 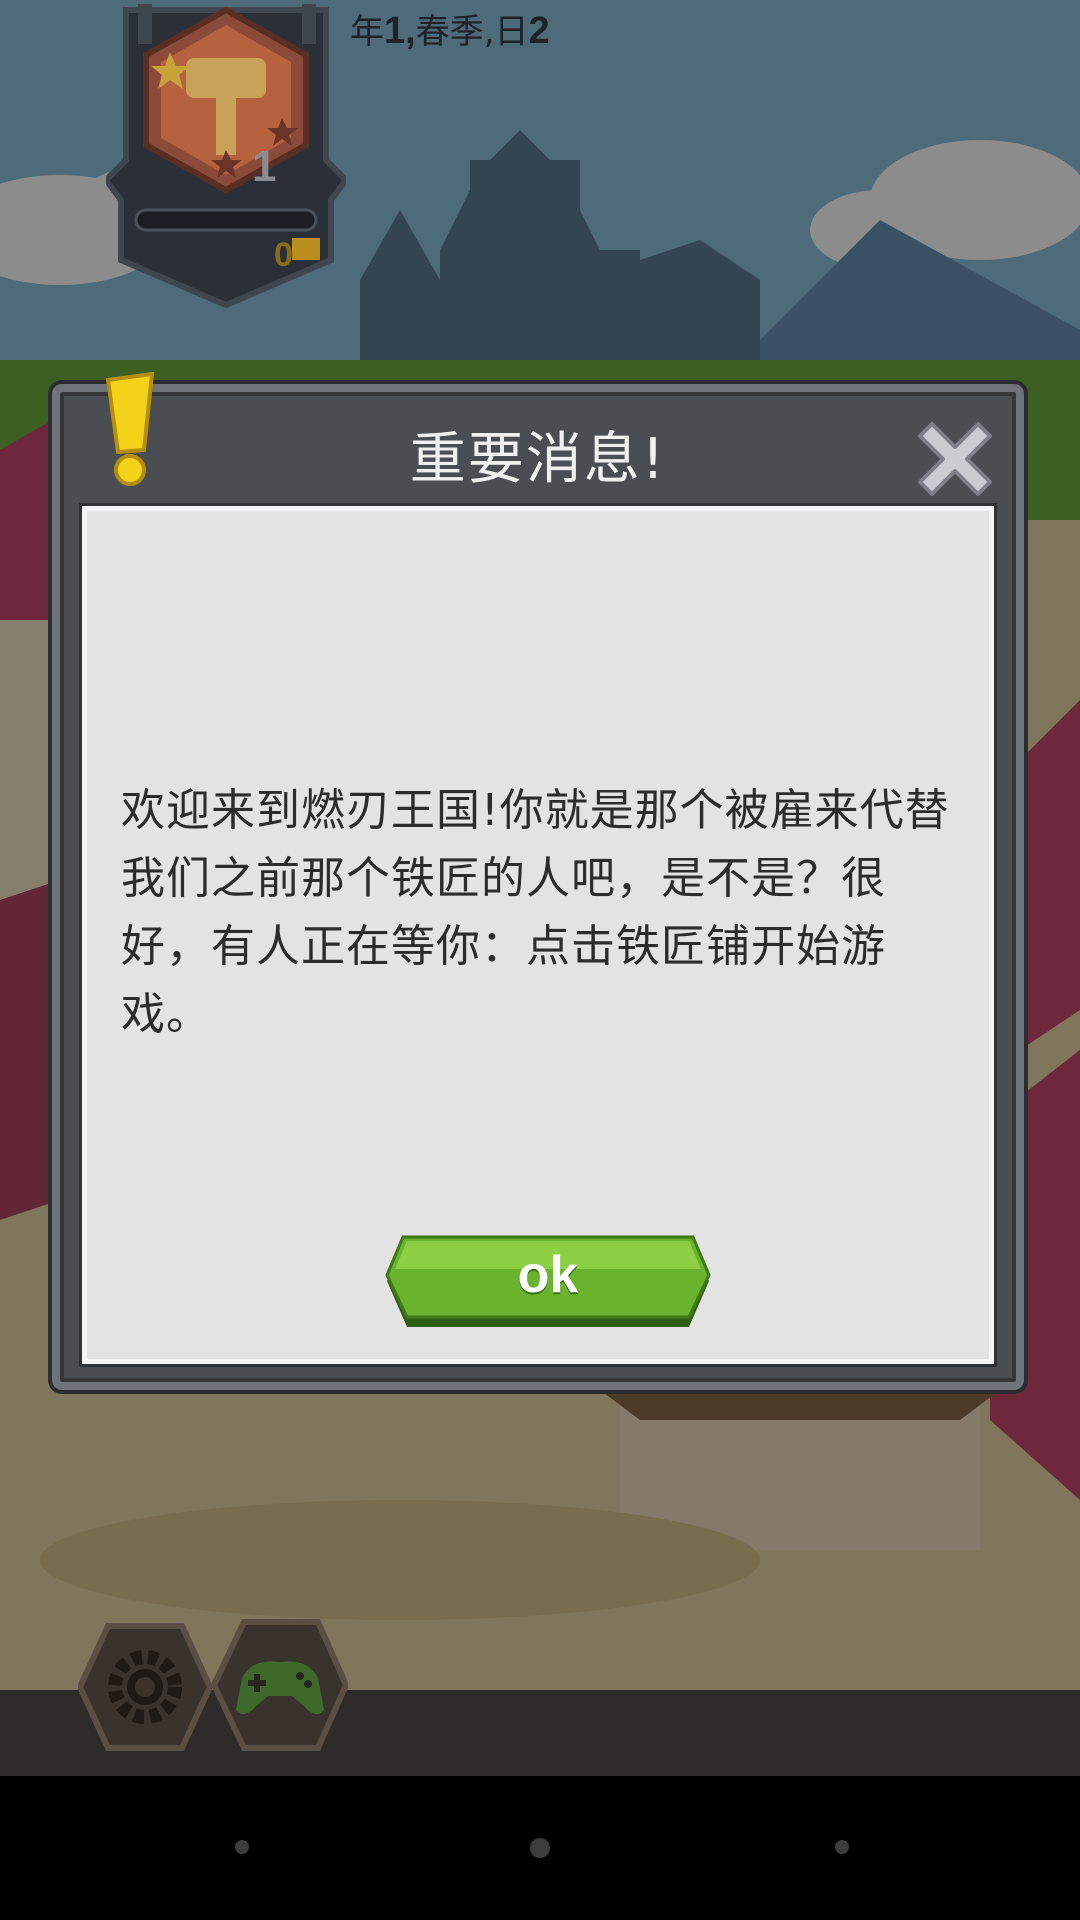 I want to click on game-date: 年1,春季,日2, so click(x=450, y=28).